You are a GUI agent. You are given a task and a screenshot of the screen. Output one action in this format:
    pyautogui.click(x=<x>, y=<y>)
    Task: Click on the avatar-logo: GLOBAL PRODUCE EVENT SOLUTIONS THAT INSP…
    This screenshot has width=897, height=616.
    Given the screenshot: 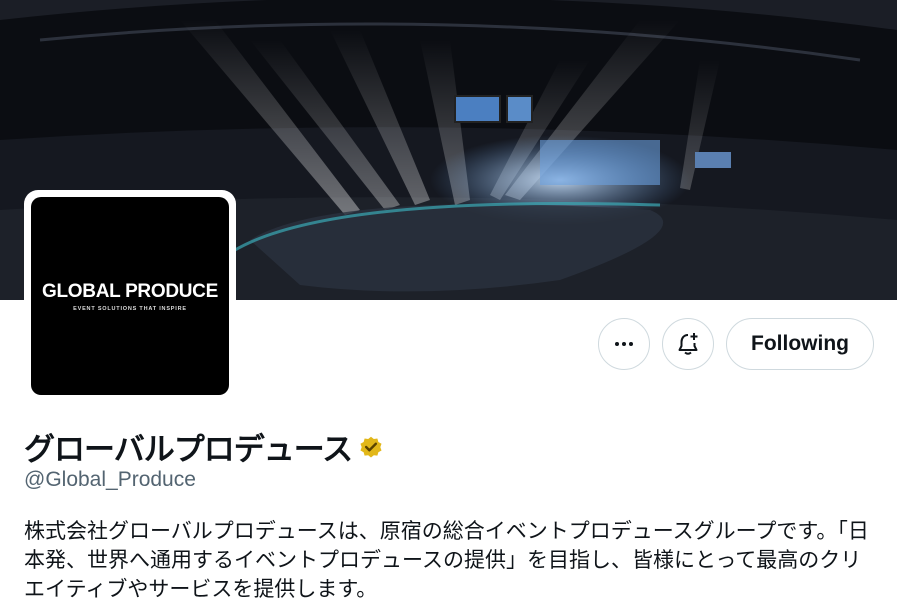 What is the action you would take?
    pyautogui.click(x=130, y=296)
    